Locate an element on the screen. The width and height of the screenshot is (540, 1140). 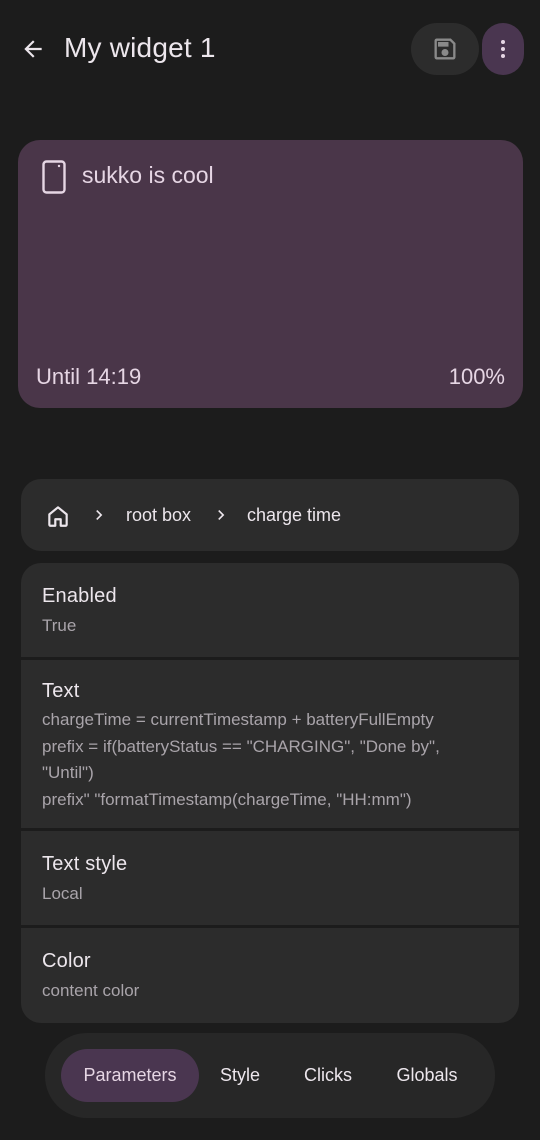
save-button is located at coordinates (445, 49).